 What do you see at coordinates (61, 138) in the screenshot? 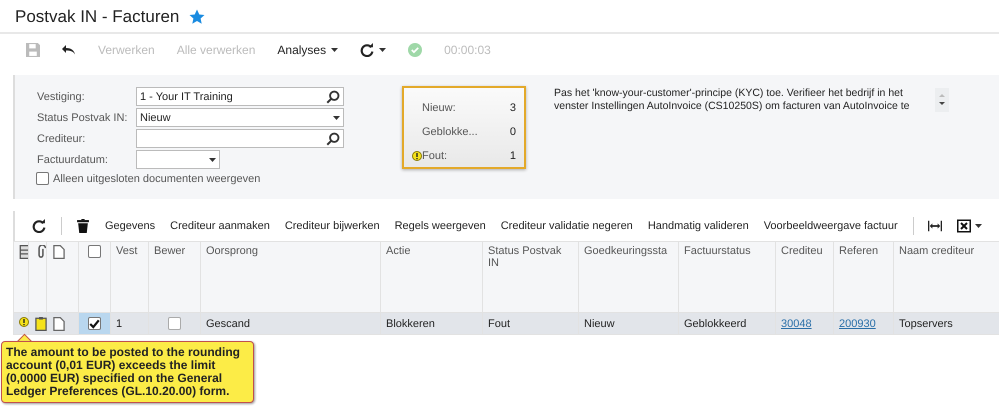
I see `field-label: Crediteur:` at bounding box center [61, 138].